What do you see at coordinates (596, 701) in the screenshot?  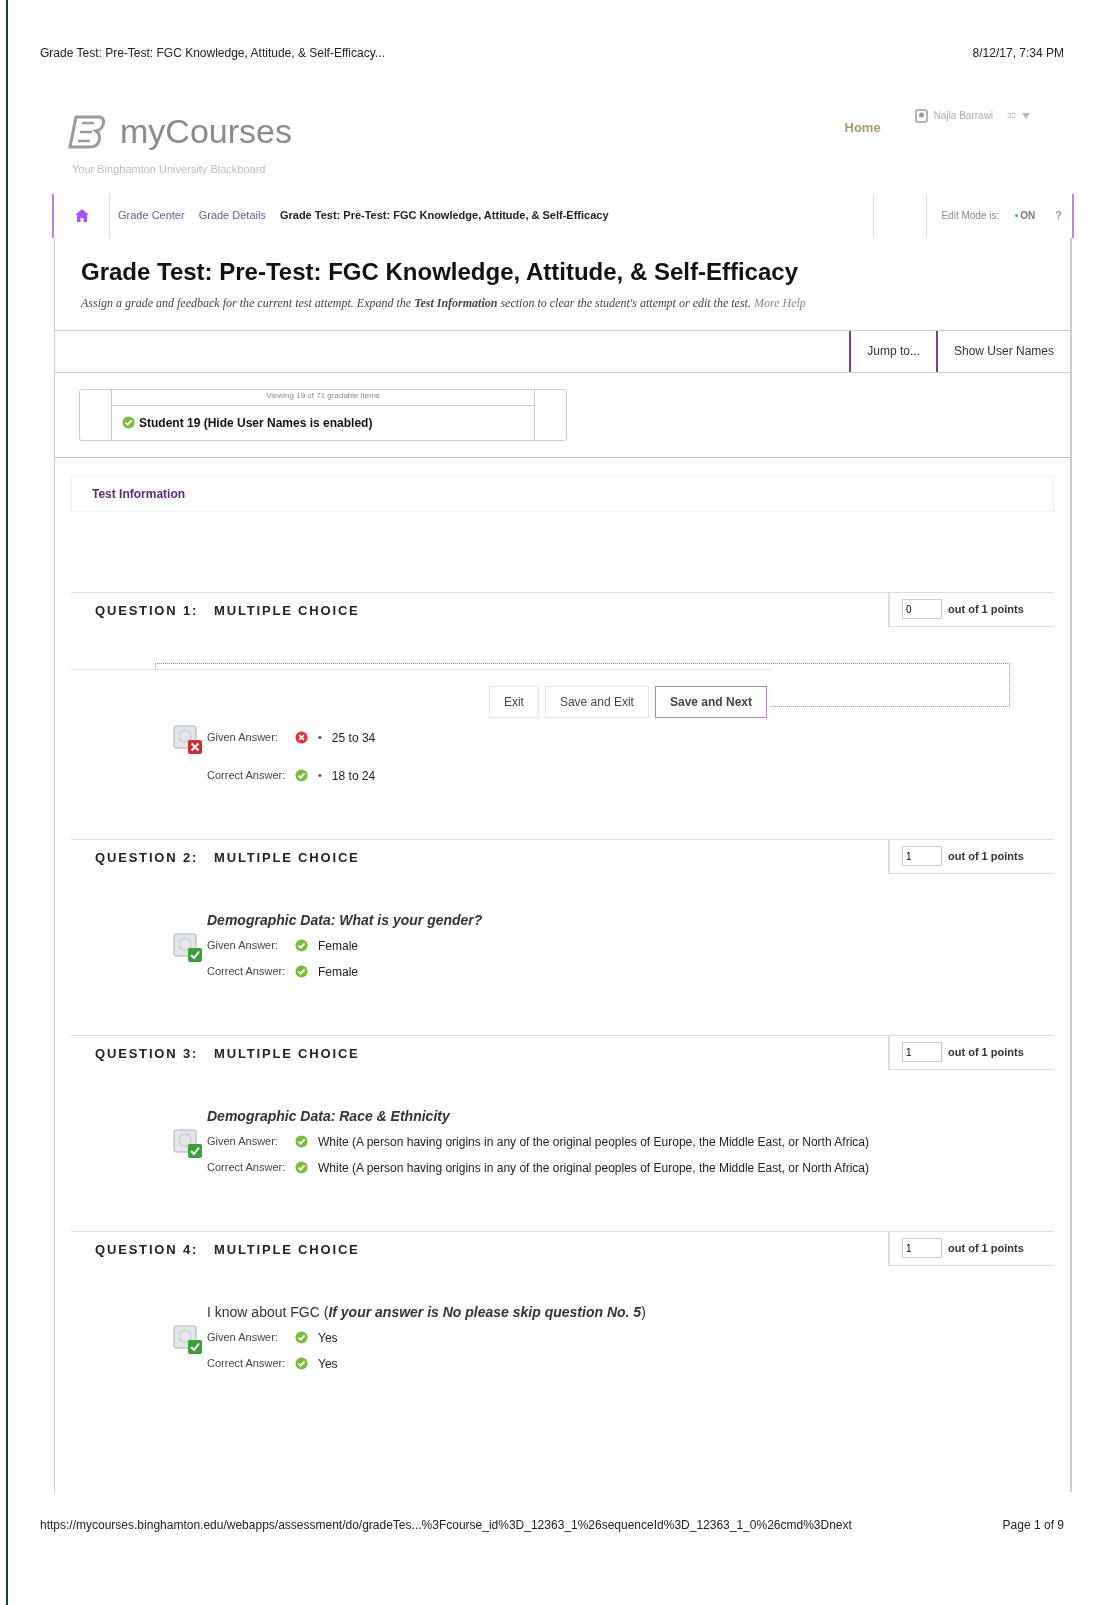 I see `action-button: Save and Exit` at bounding box center [596, 701].